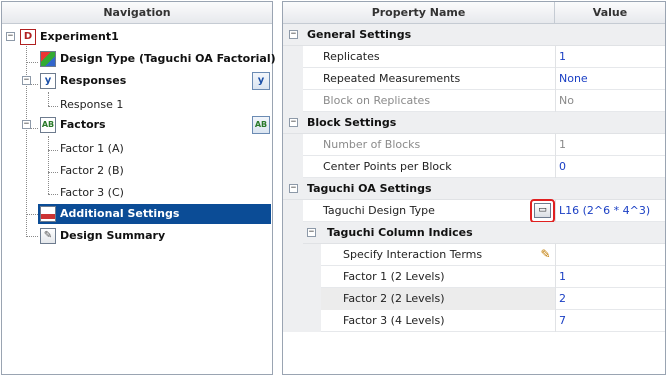 The height and width of the screenshot is (376, 667). I want to click on prop-factor-2-column: Factor 2 (2 Levels) 2, so click(474, 299).